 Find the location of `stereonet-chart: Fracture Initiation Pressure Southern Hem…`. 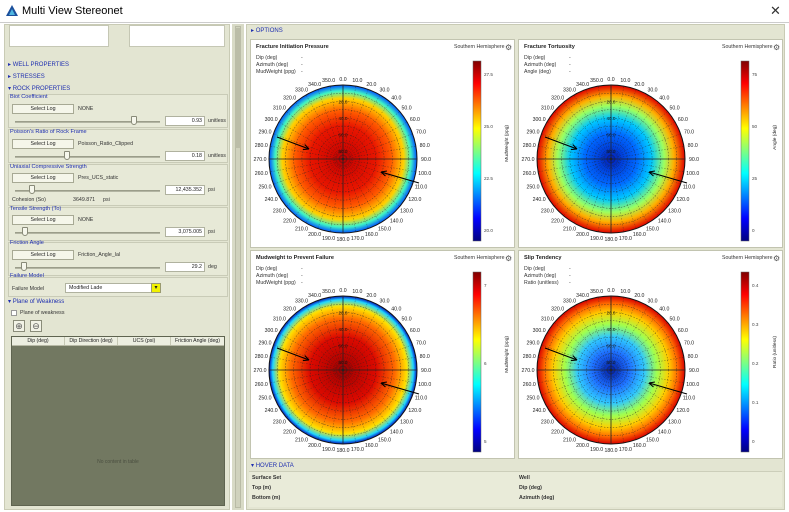

stereonet-chart: Fracture Initiation Pressure Southern Hem… is located at coordinates (382, 143).